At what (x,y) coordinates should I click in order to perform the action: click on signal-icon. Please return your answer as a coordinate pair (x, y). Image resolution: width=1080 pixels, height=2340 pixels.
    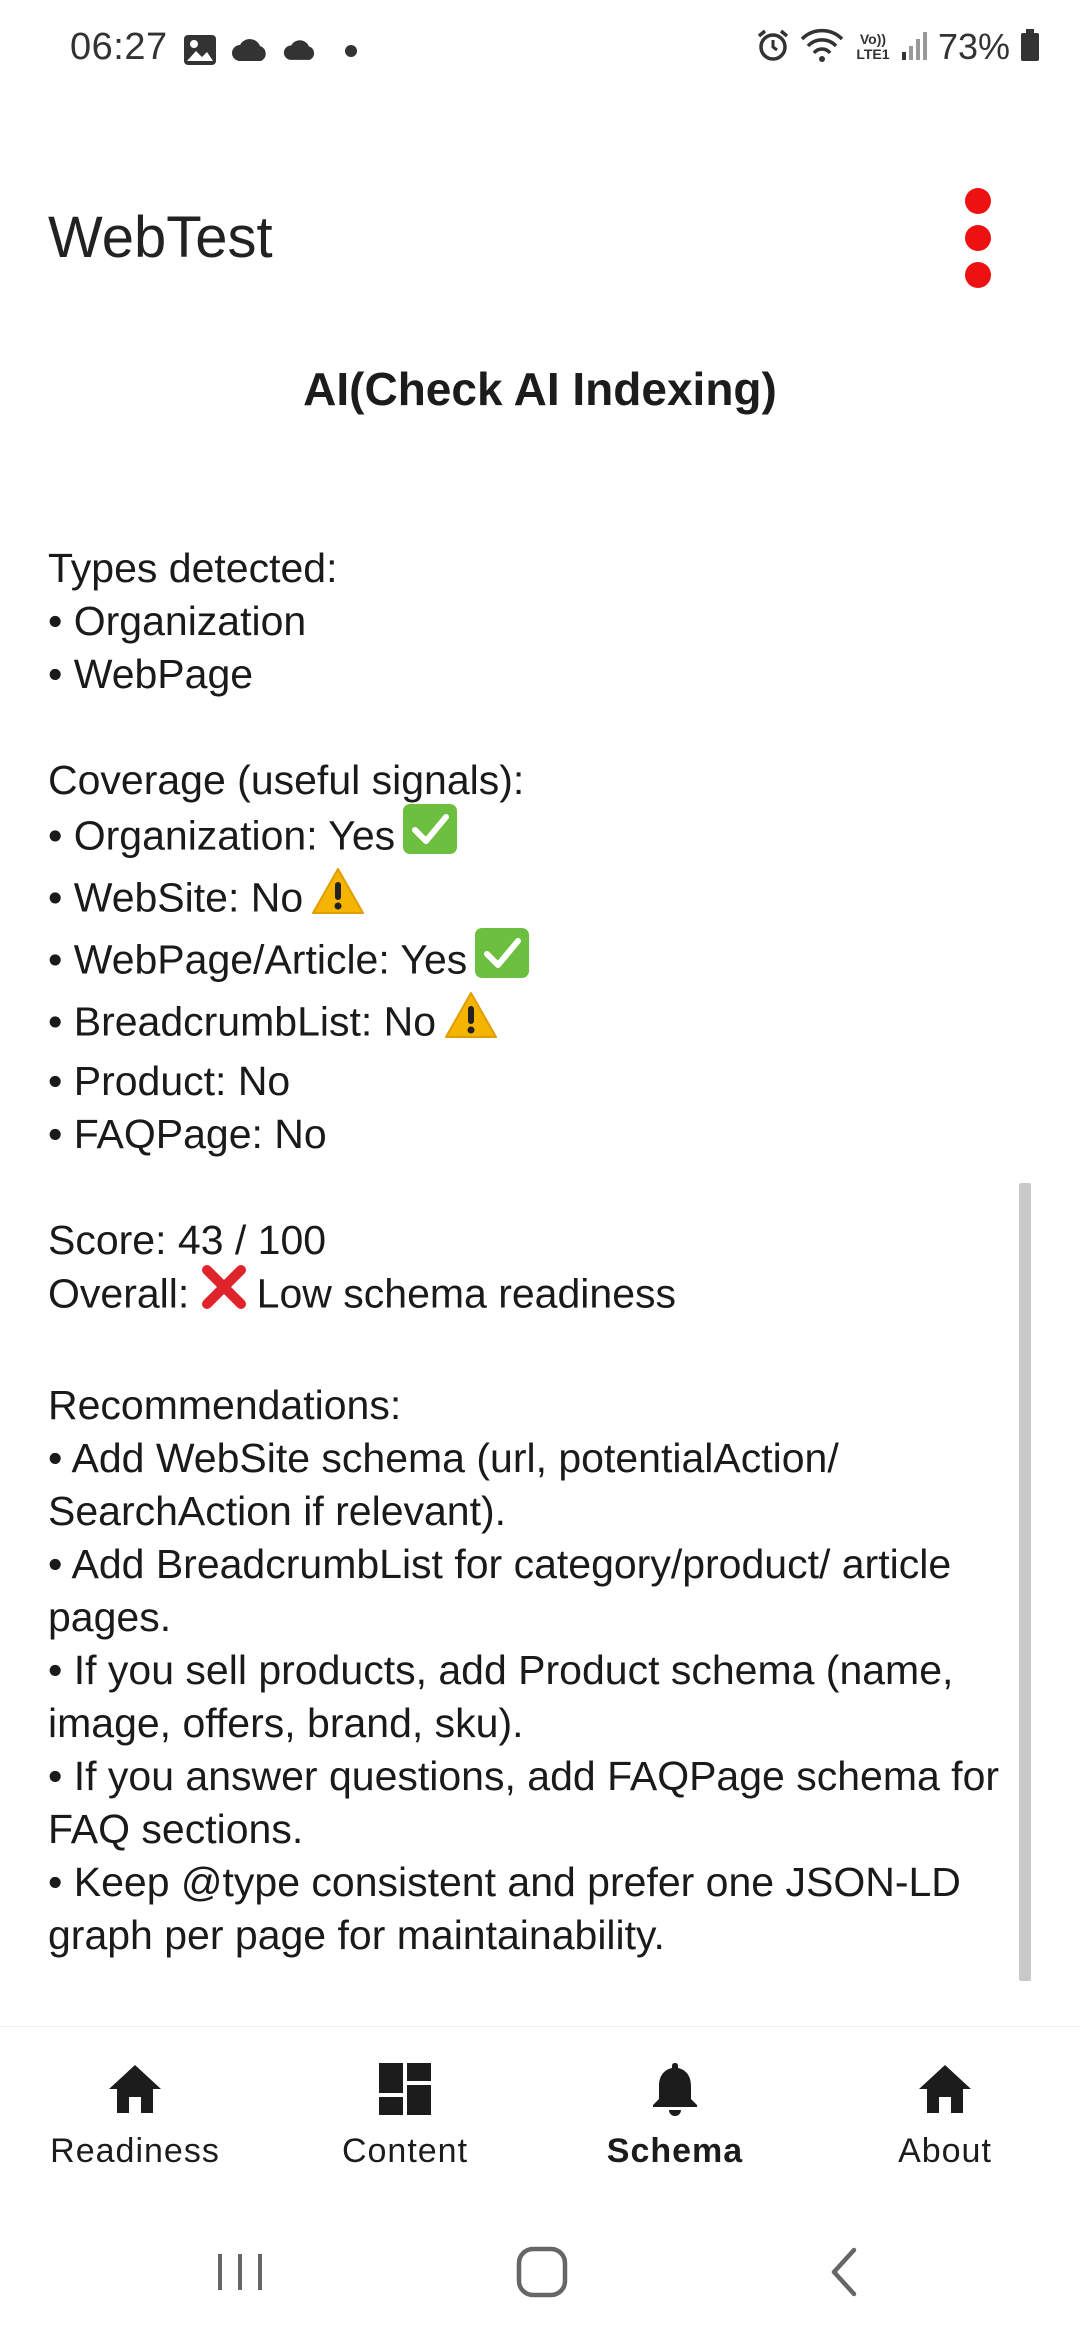
    Looking at the image, I should click on (914, 47).